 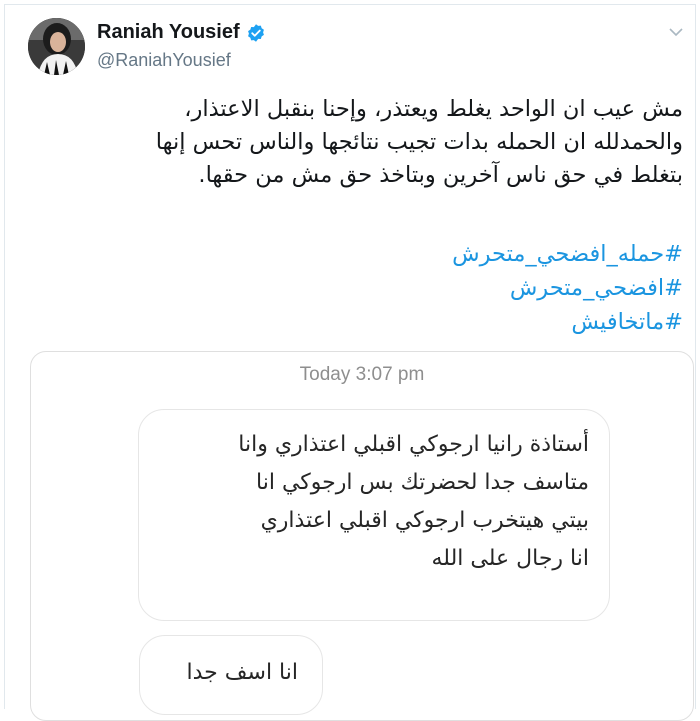 I want to click on author-name-row: Raniah Yousief, so click(x=181, y=32).